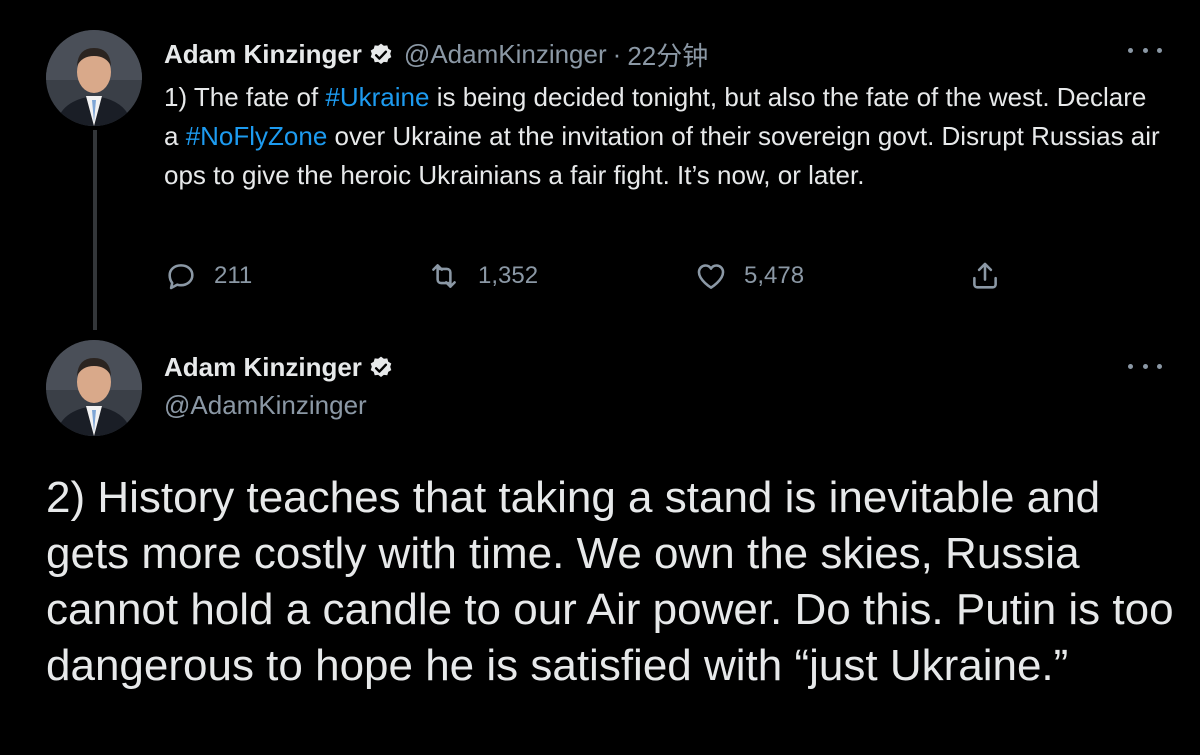 Image resolution: width=1200 pixels, height=755 pixels. Describe the element at coordinates (257, 136) in the screenshot. I see `hashtag-link: #NoFlyZone` at that location.